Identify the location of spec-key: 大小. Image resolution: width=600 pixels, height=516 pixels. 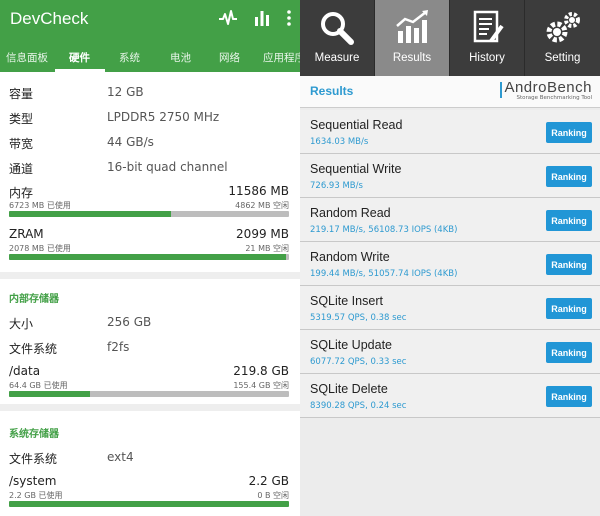
(21, 324).